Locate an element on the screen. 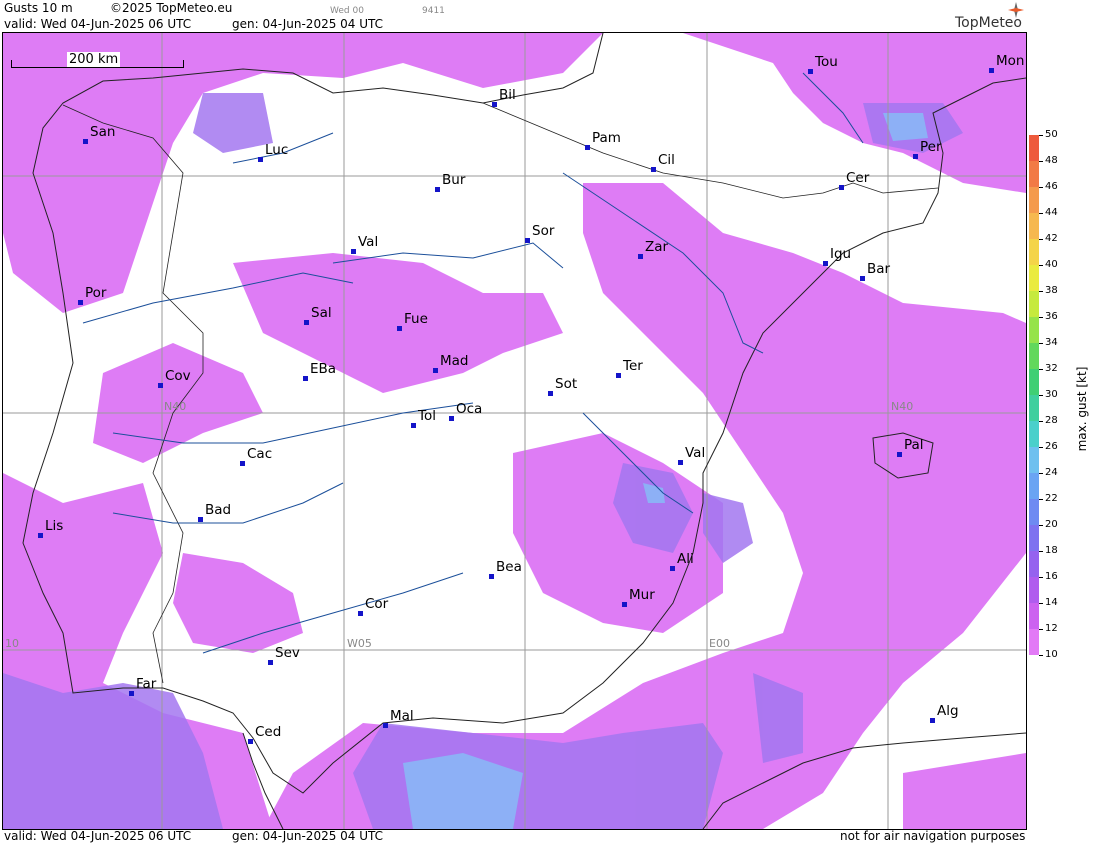 This screenshot has width=1117, height=843. city-label: Bea is located at coordinates (509, 567).